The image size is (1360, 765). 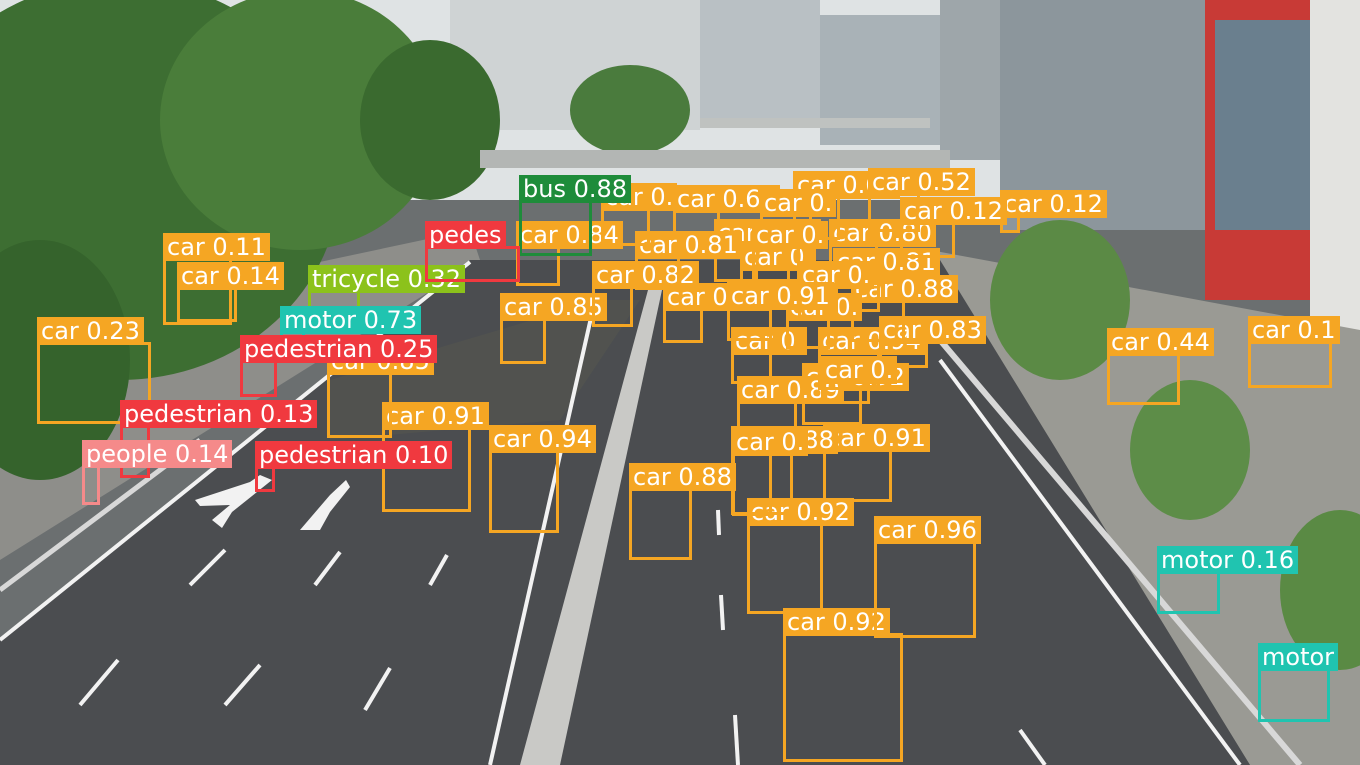 What do you see at coordinates (465, 235) in the screenshot?
I see `detection-label: pedes` at bounding box center [465, 235].